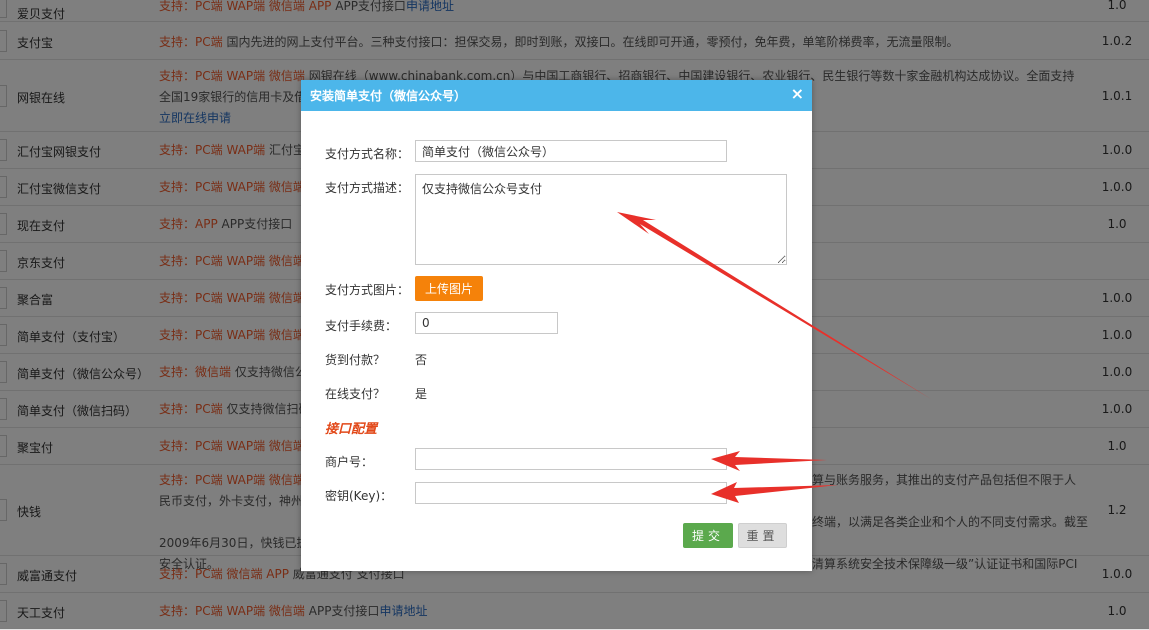 The height and width of the screenshot is (630, 1149). What do you see at coordinates (421, 394) in the screenshot?
I see `online-pay-value: 是` at bounding box center [421, 394].